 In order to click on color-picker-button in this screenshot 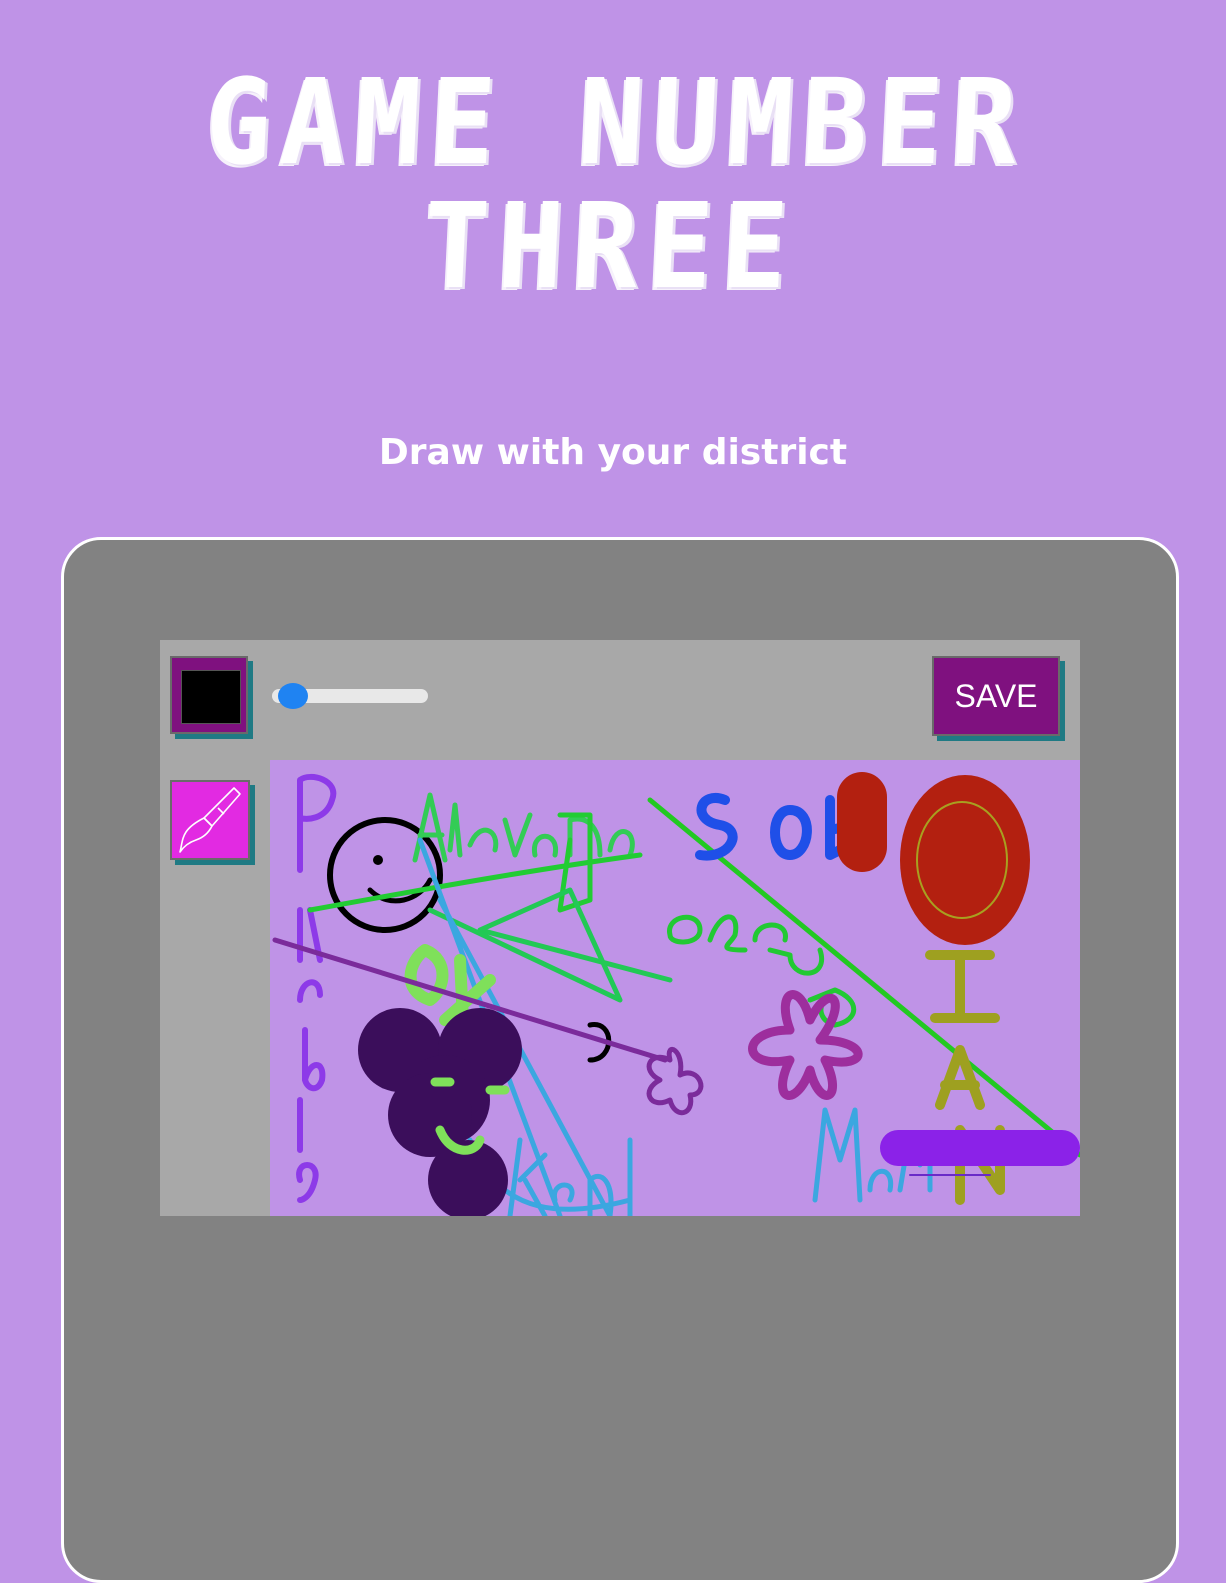, I will do `click(209, 695)`.